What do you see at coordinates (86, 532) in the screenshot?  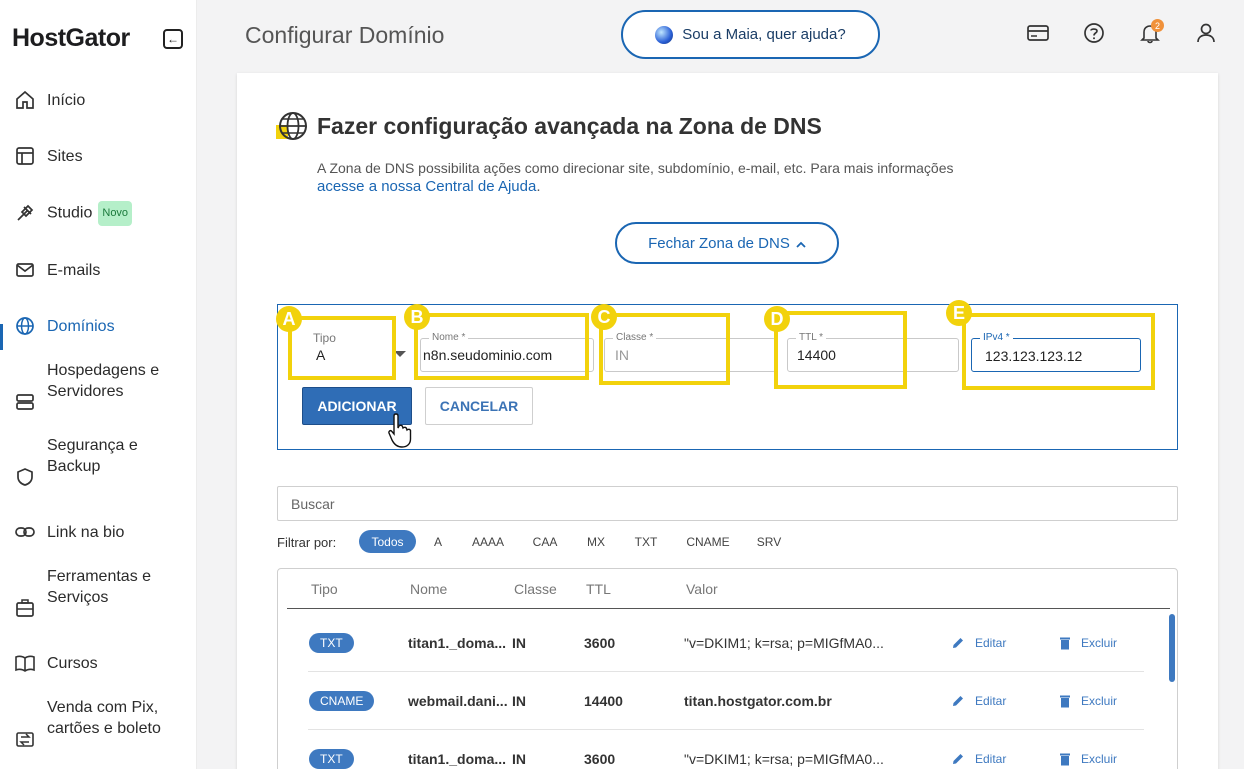 I see `sidebar-item-label: Link na bio` at bounding box center [86, 532].